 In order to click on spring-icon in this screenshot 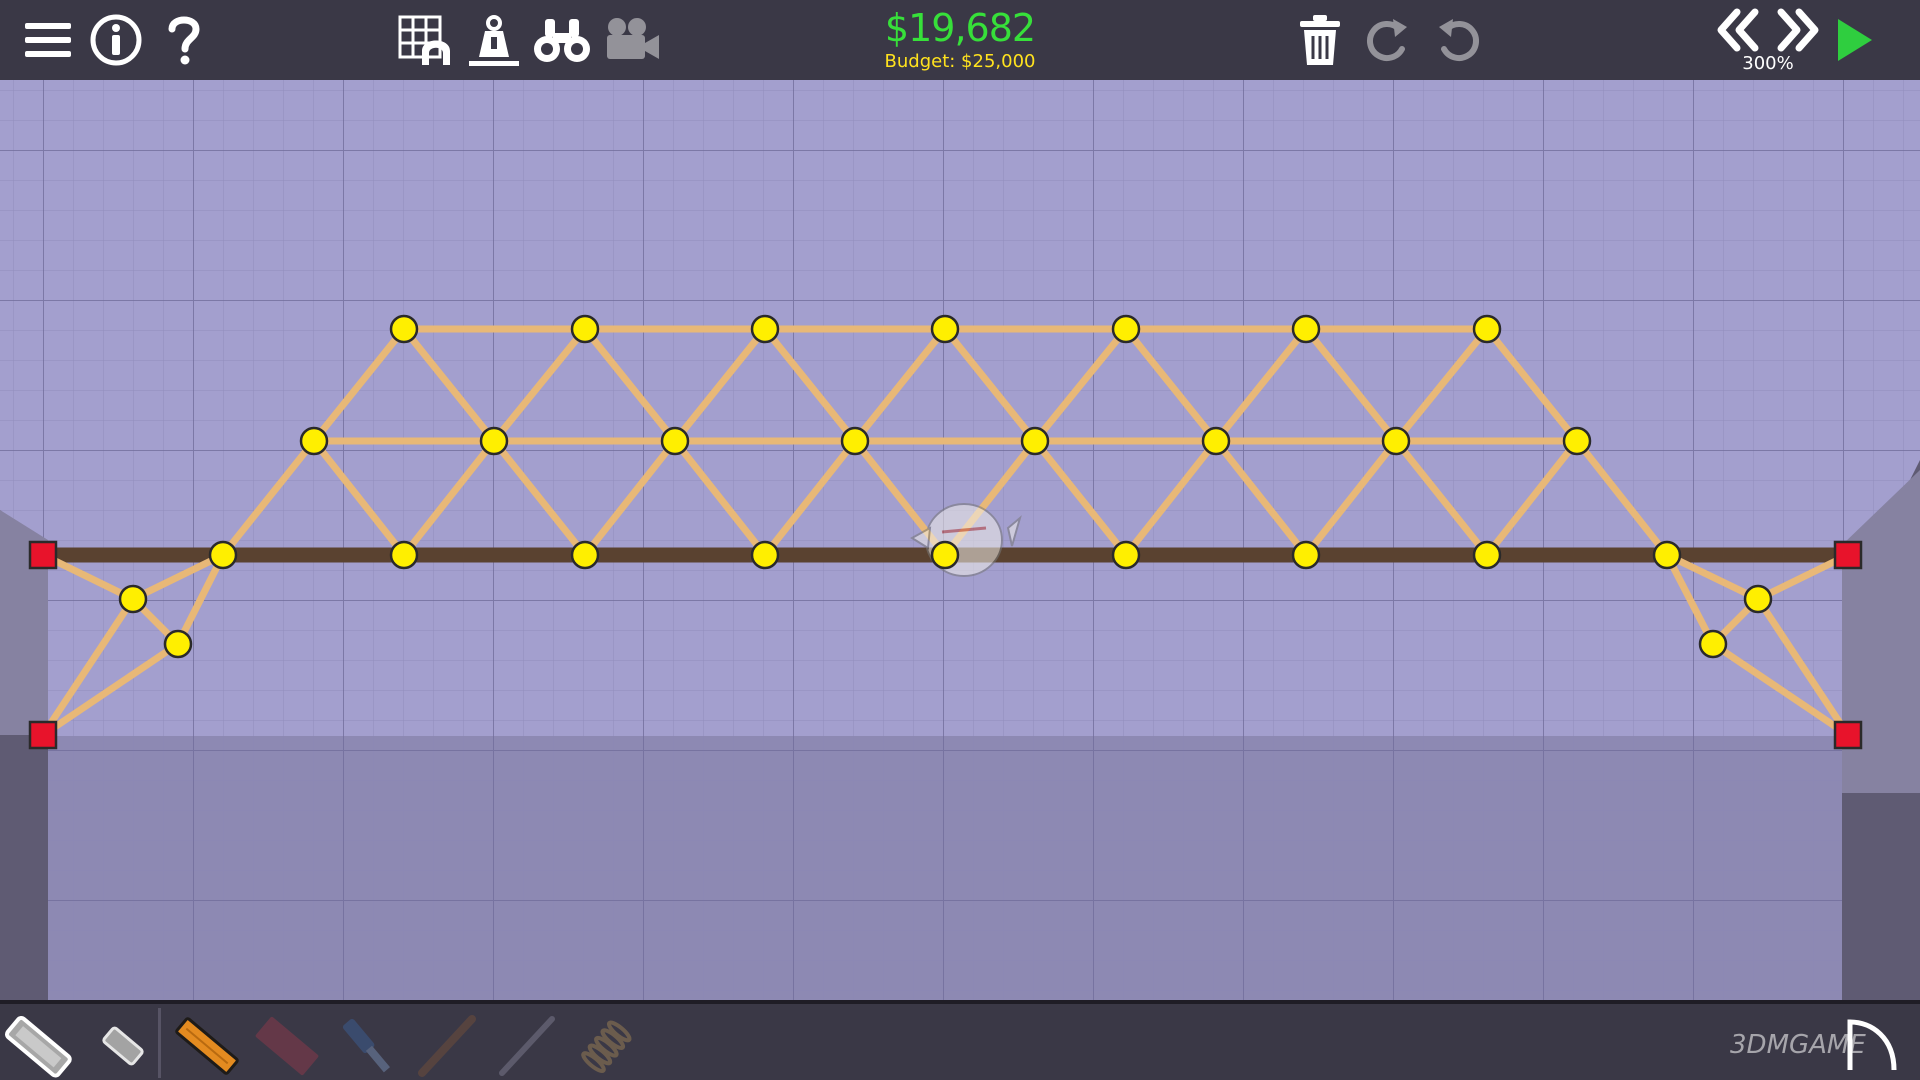, I will do `click(606, 1046)`.